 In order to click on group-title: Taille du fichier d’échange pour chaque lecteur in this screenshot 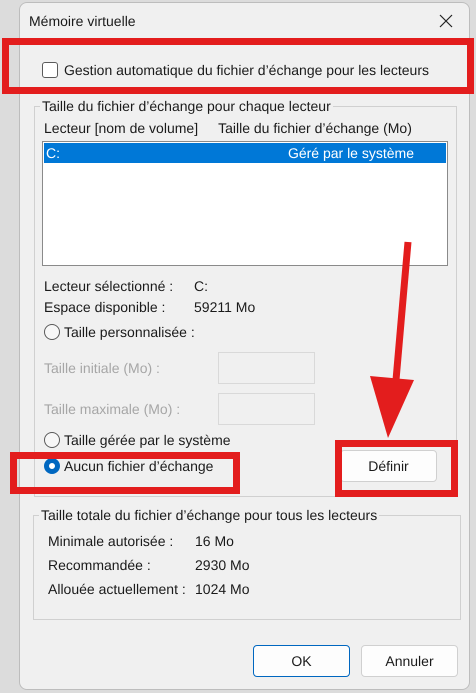, I will do `click(186, 106)`.